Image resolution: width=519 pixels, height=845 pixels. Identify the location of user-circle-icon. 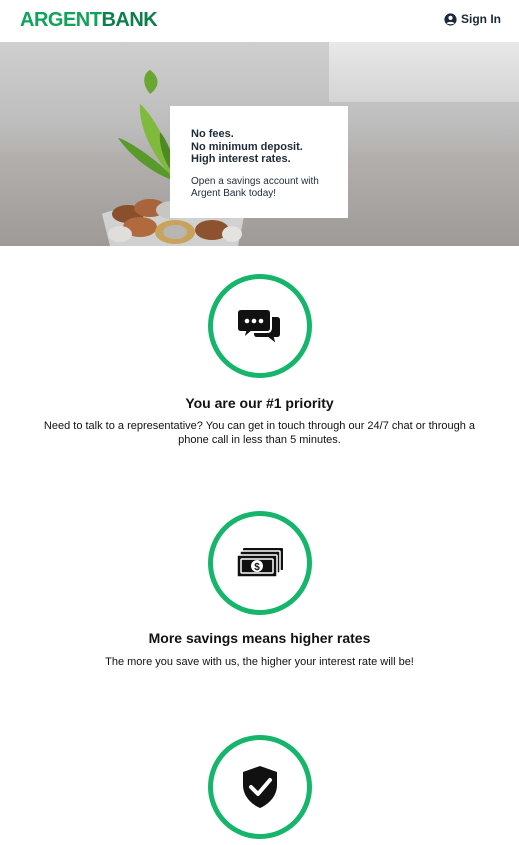
(450, 19).